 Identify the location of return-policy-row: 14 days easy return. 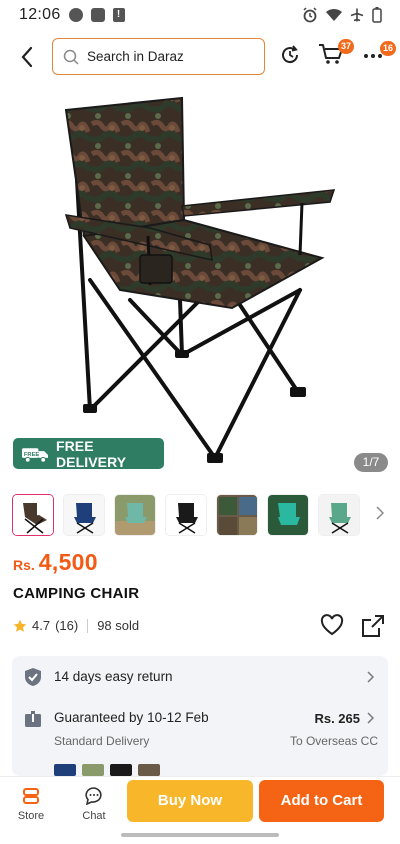
(200, 676).